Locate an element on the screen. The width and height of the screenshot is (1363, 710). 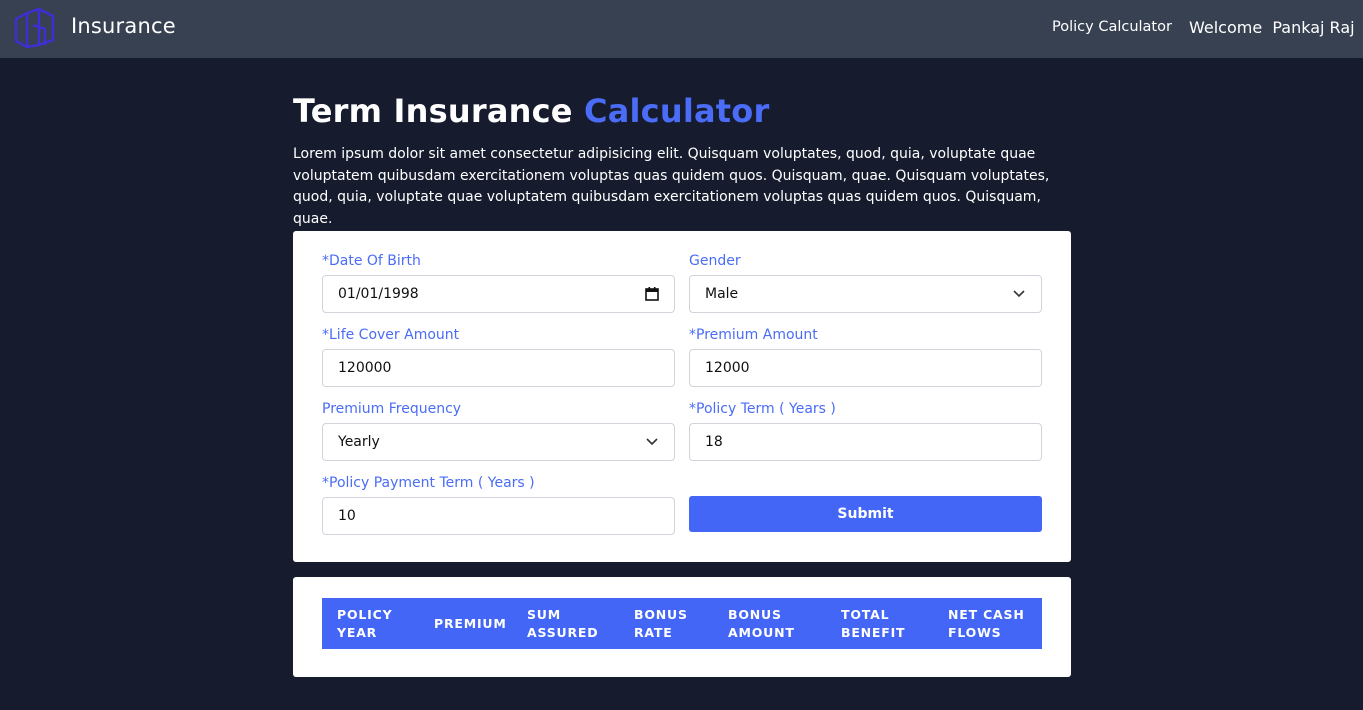
col-premium-line1: PREMIUM is located at coordinates (470, 623).